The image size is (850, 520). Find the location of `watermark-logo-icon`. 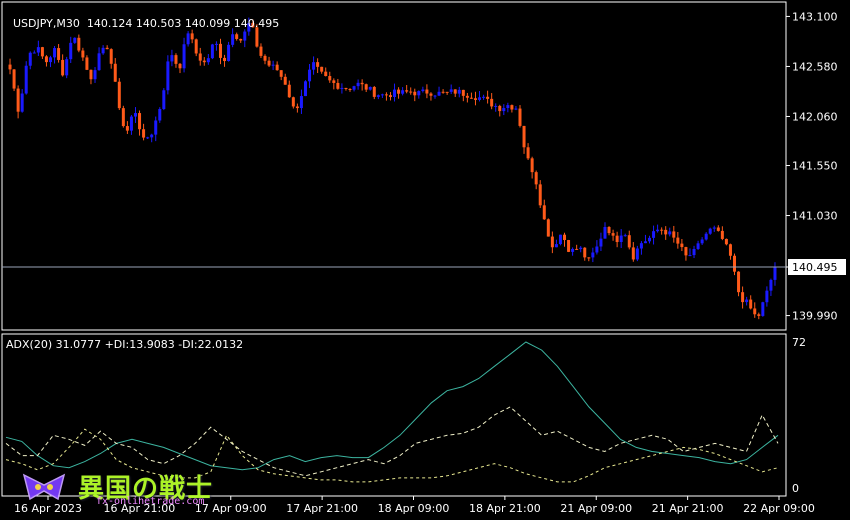

watermark-logo-icon is located at coordinates (44, 487).